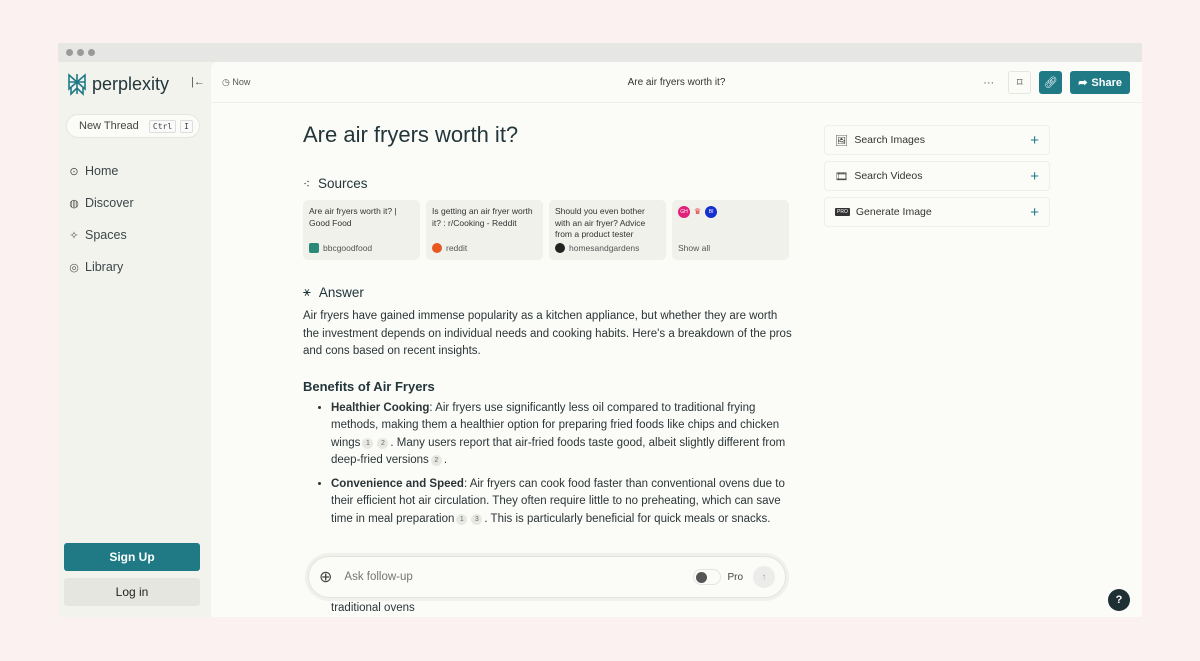 This screenshot has width=1200, height=661. Describe the element at coordinates (104, 267) in the screenshot. I see `sidebar-item-label: Library` at that location.